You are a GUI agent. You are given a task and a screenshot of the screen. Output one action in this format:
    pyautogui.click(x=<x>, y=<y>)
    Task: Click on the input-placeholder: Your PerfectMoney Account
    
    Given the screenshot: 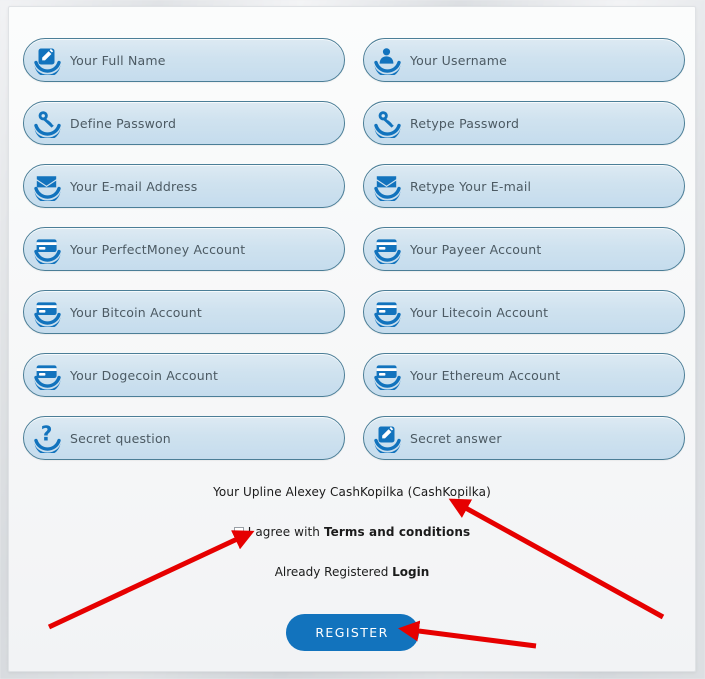 What is the action you would take?
    pyautogui.click(x=158, y=249)
    